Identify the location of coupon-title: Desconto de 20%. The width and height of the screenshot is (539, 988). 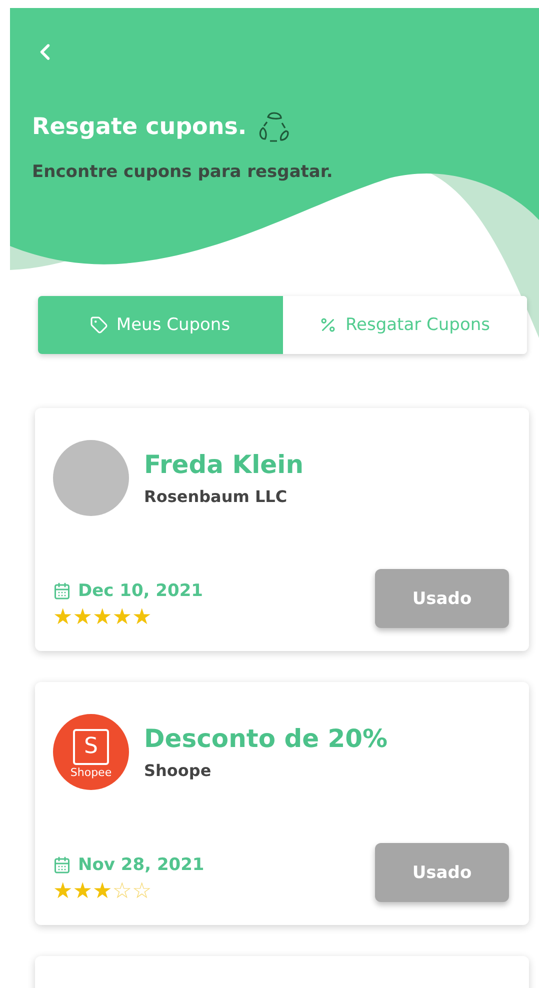
(266, 738).